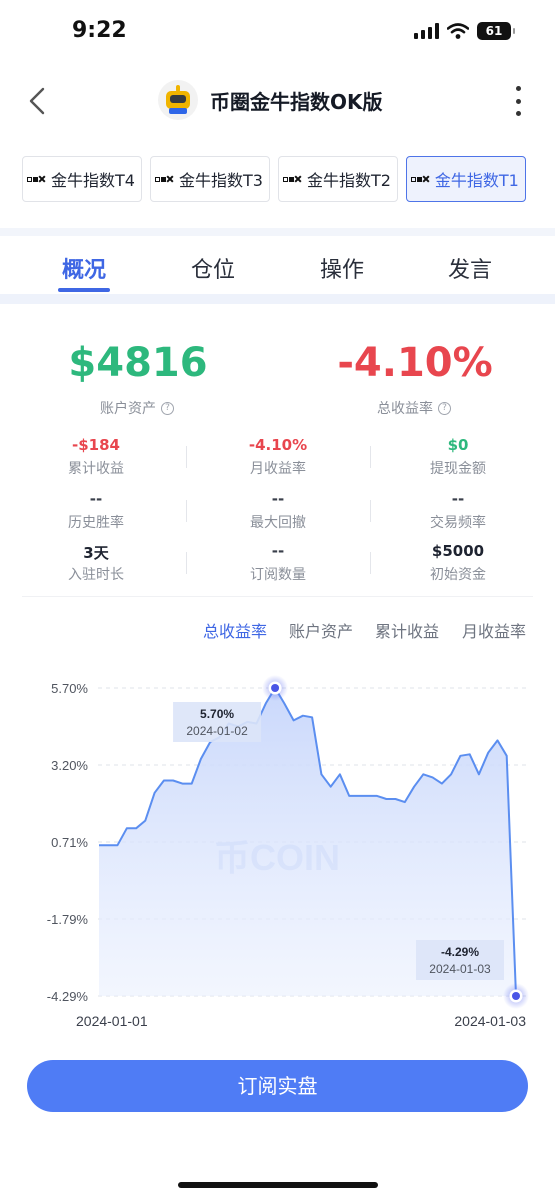  Describe the element at coordinates (112, 1021) in the screenshot. I see `x-tick-label: 2024-01-01` at that location.